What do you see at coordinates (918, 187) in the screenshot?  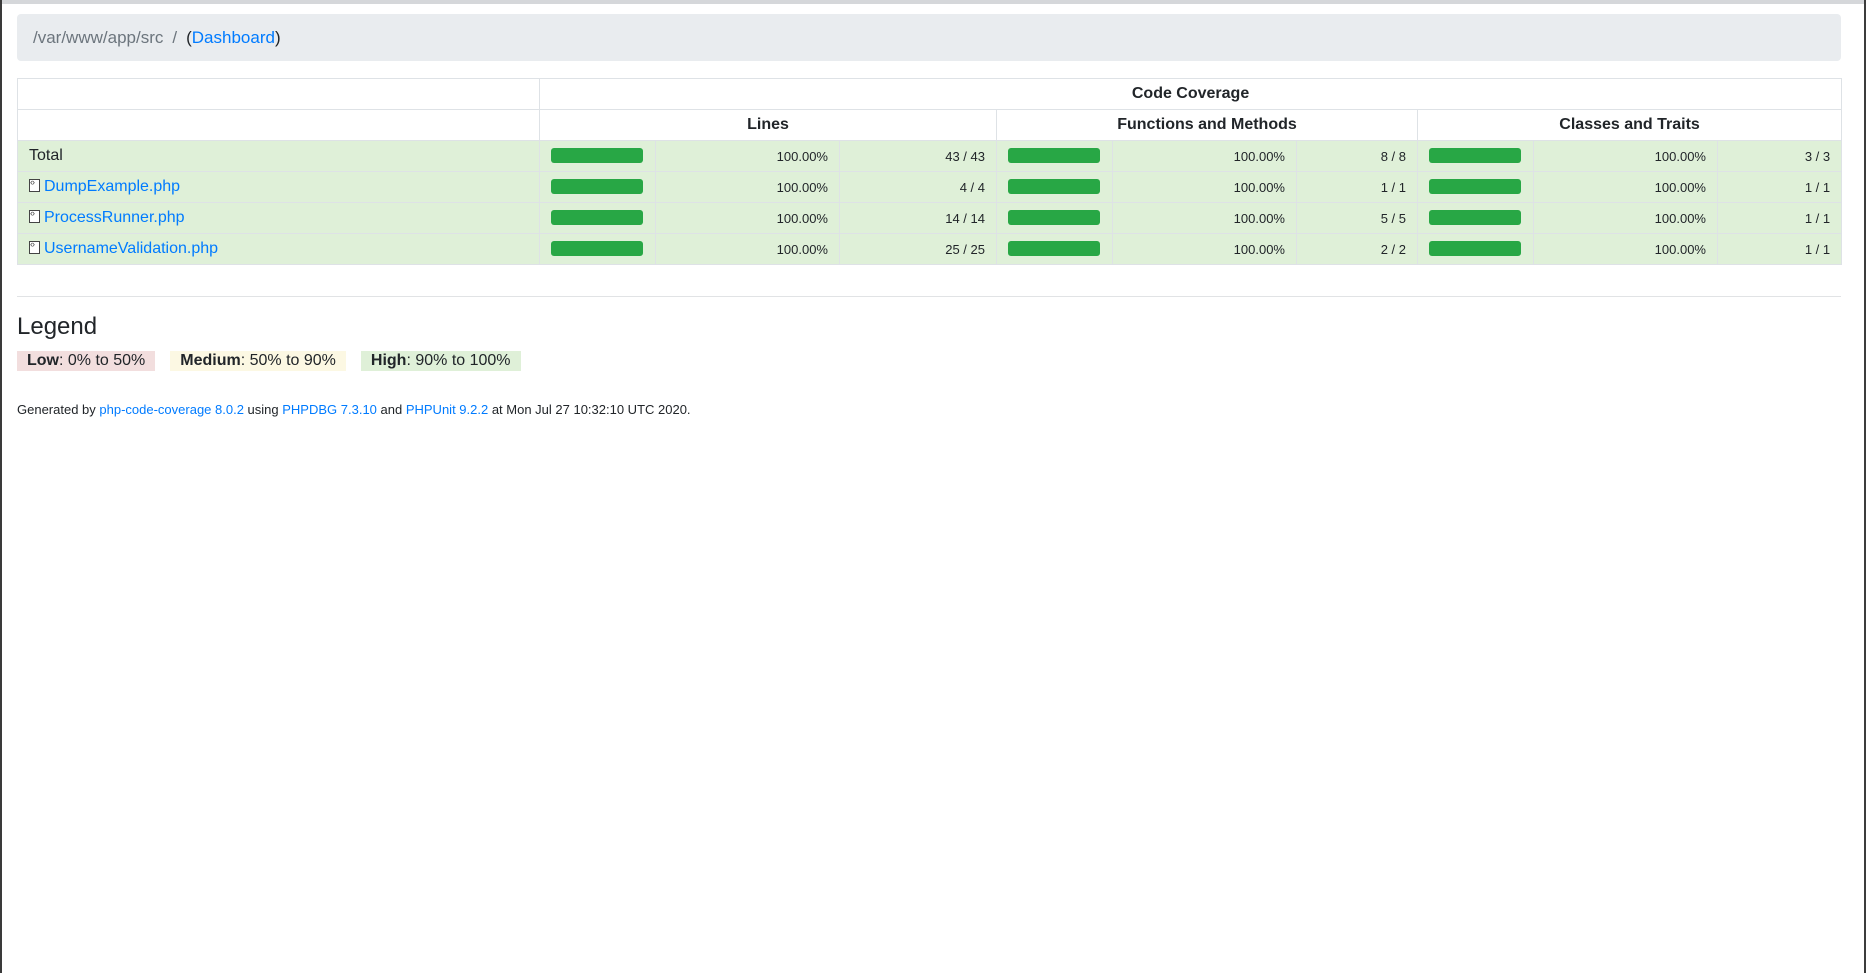 I see `lines-count: 4 / 4` at bounding box center [918, 187].